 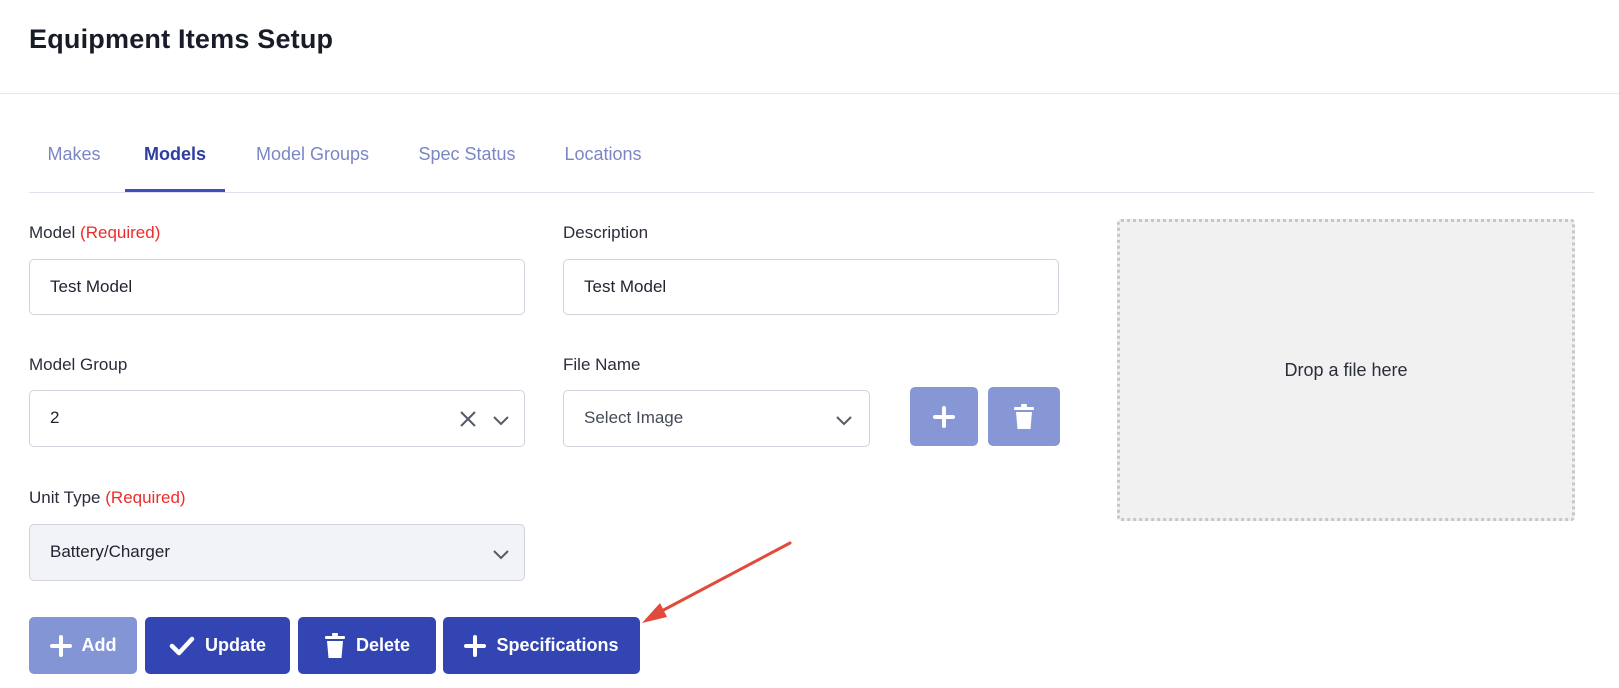 I want to click on model-group-value: 2, so click(x=55, y=417).